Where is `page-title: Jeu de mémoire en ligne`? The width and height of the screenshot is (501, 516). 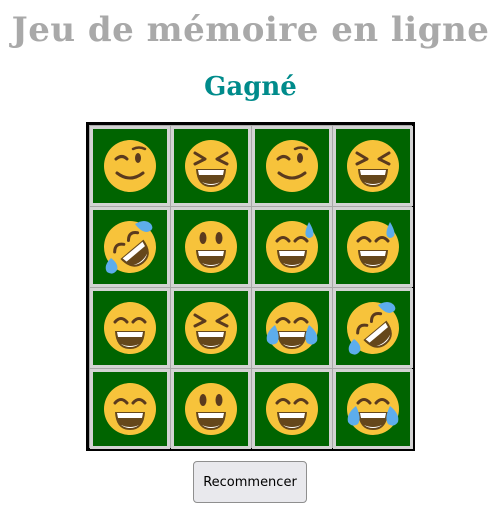 page-title: Jeu de mémoire en ligne is located at coordinates (250, 30).